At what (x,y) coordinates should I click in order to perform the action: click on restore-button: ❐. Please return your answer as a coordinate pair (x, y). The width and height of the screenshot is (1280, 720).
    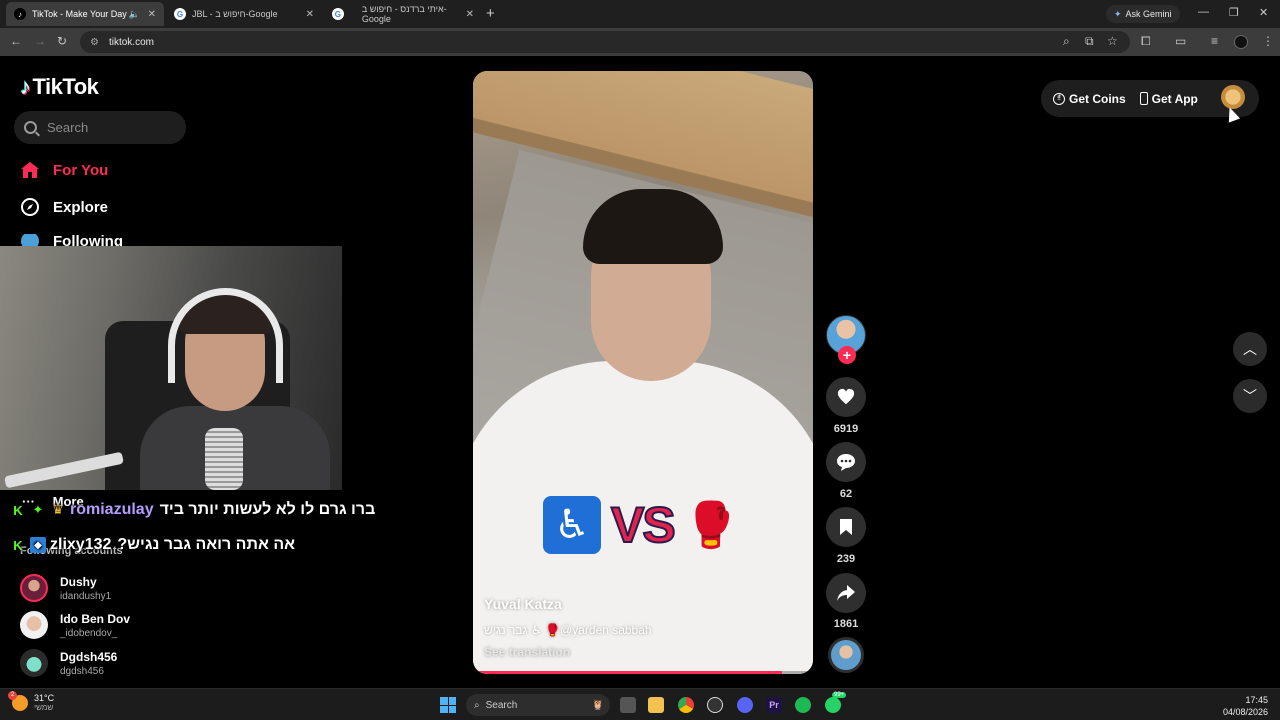
    Looking at the image, I should click on (1234, 12).